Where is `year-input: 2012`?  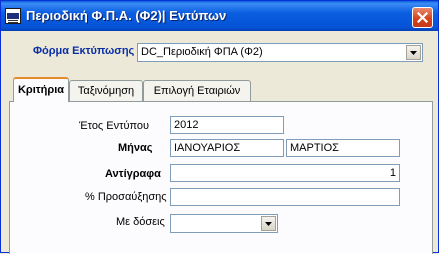
year-input: 2012 is located at coordinates (227, 125).